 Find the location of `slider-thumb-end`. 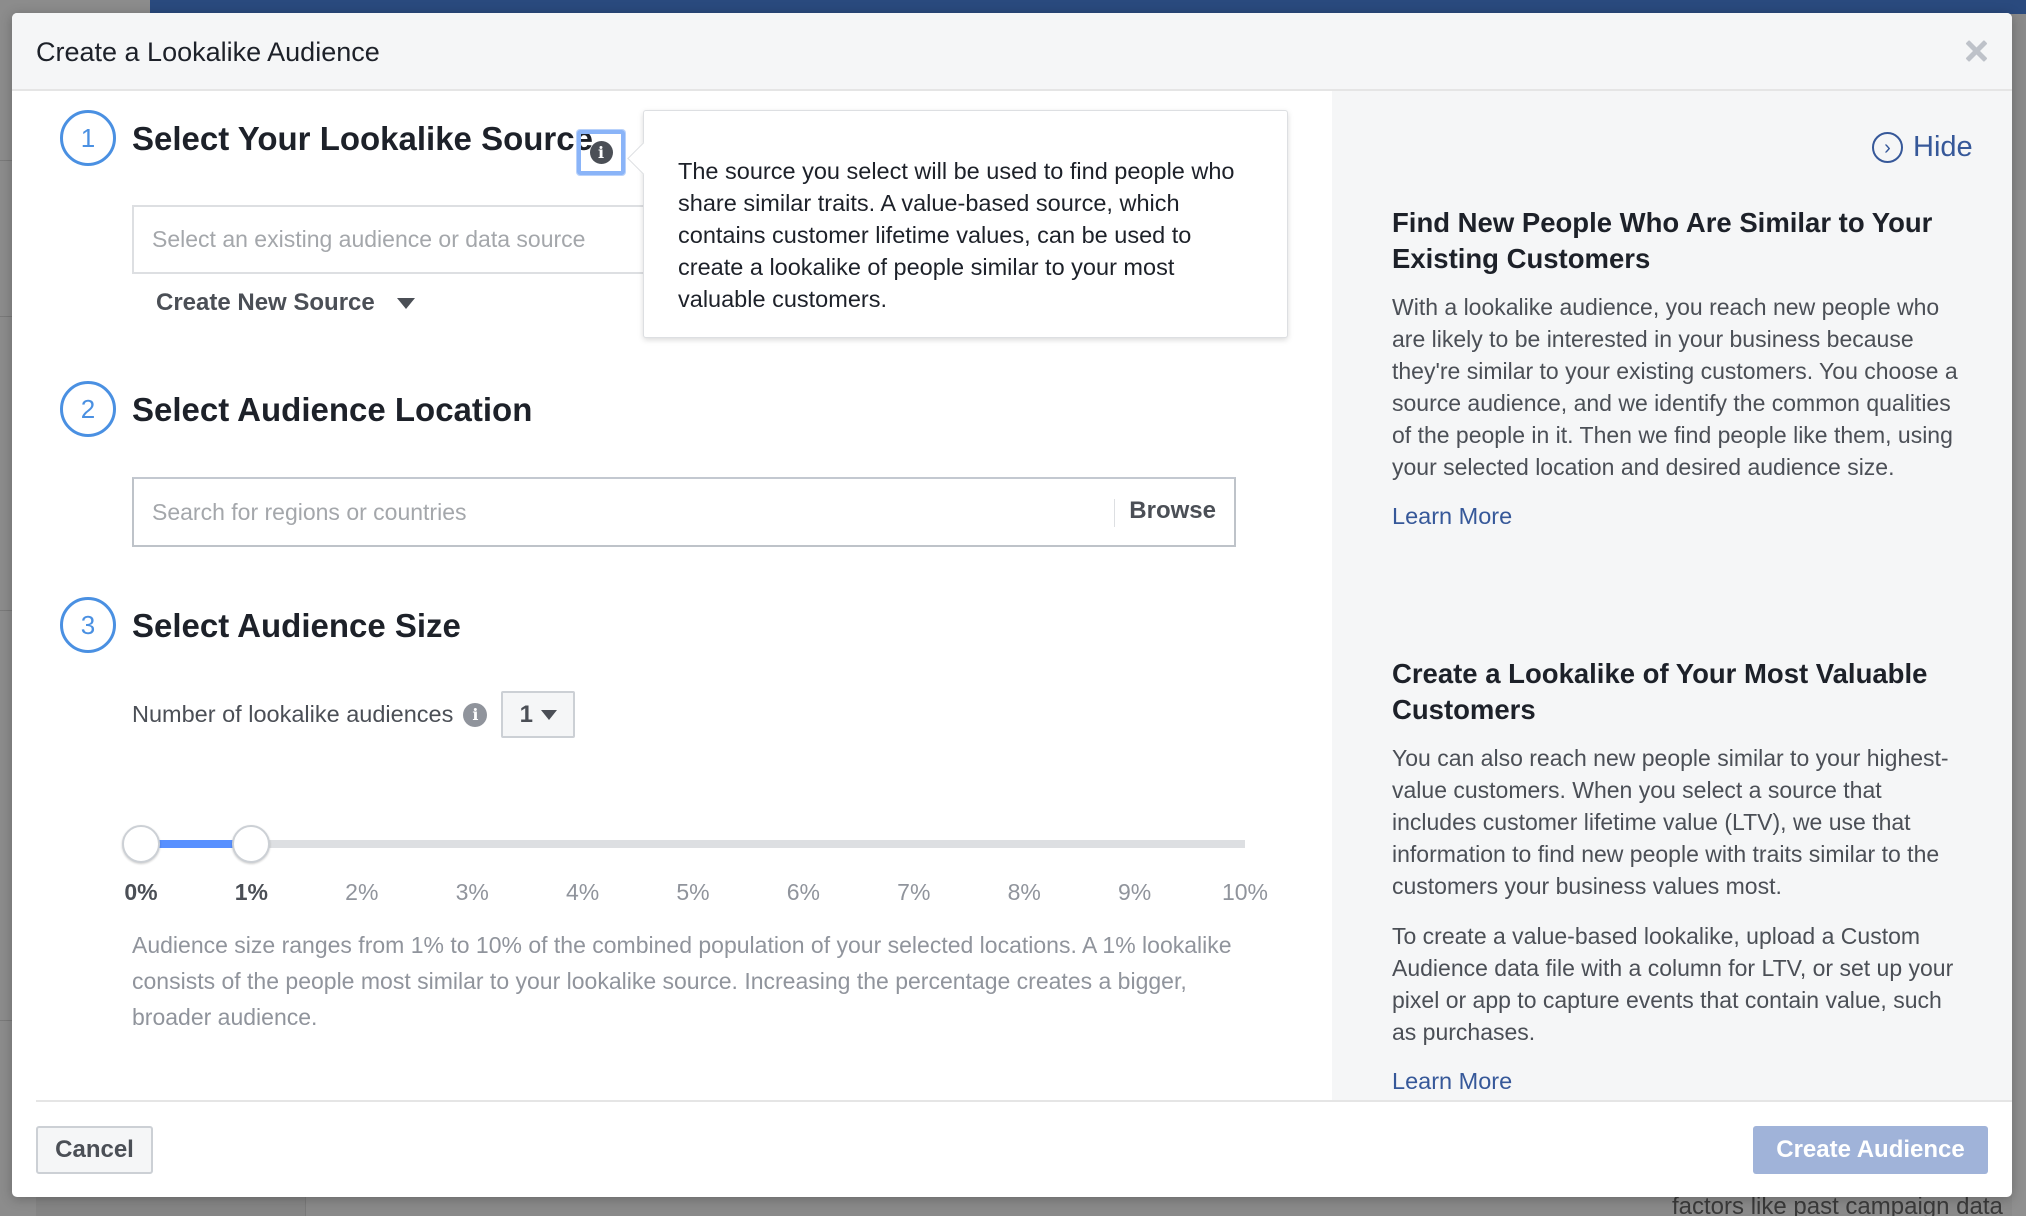

slider-thumb-end is located at coordinates (251, 844).